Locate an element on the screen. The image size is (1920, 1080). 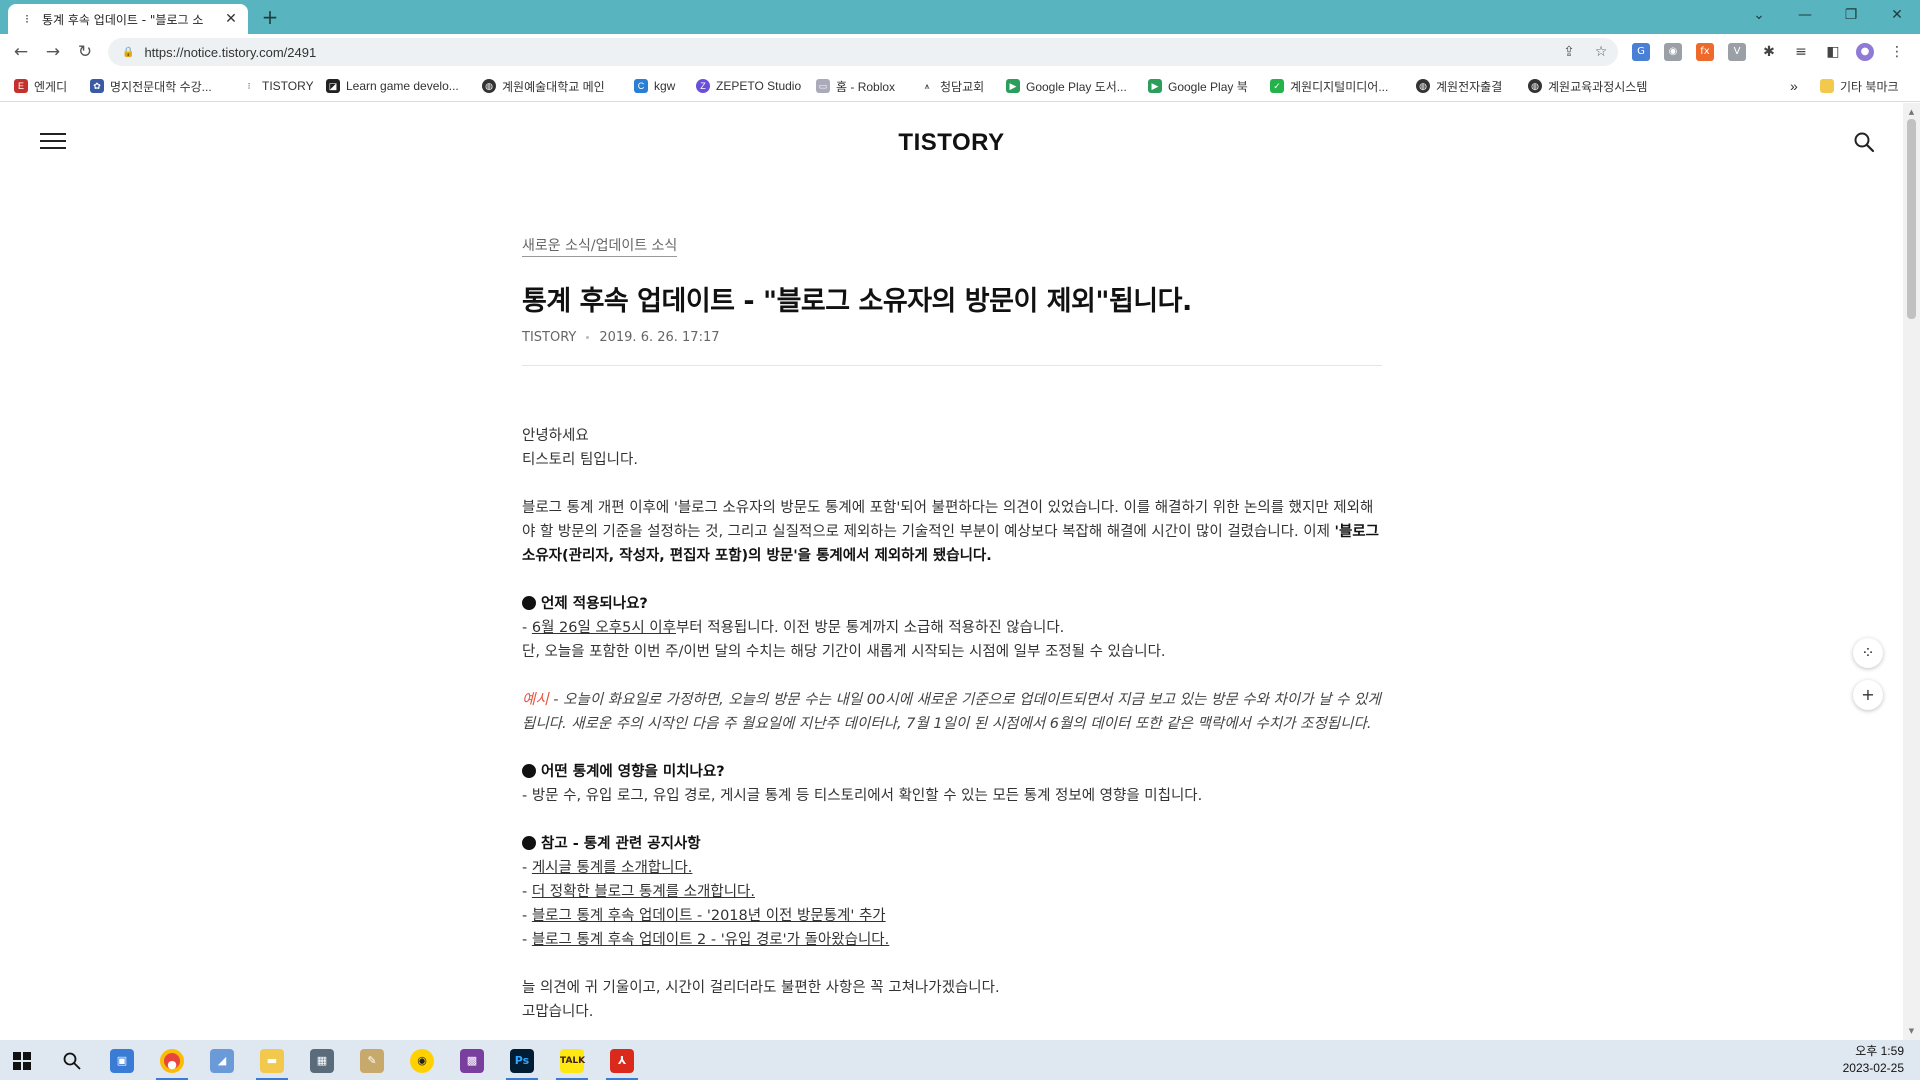
tab-close-icon: ✕ is located at coordinates (231, 19).